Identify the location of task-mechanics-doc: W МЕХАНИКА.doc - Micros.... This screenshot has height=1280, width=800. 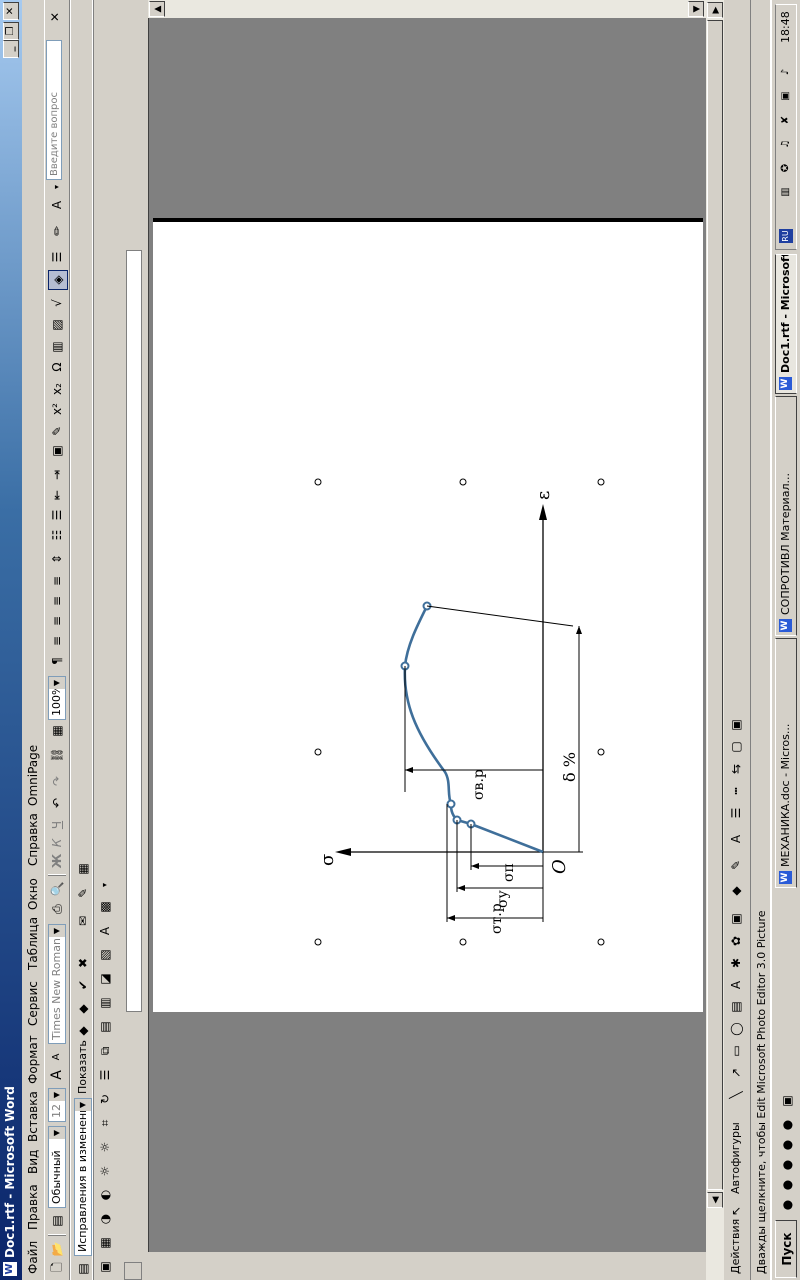
(786, 763).